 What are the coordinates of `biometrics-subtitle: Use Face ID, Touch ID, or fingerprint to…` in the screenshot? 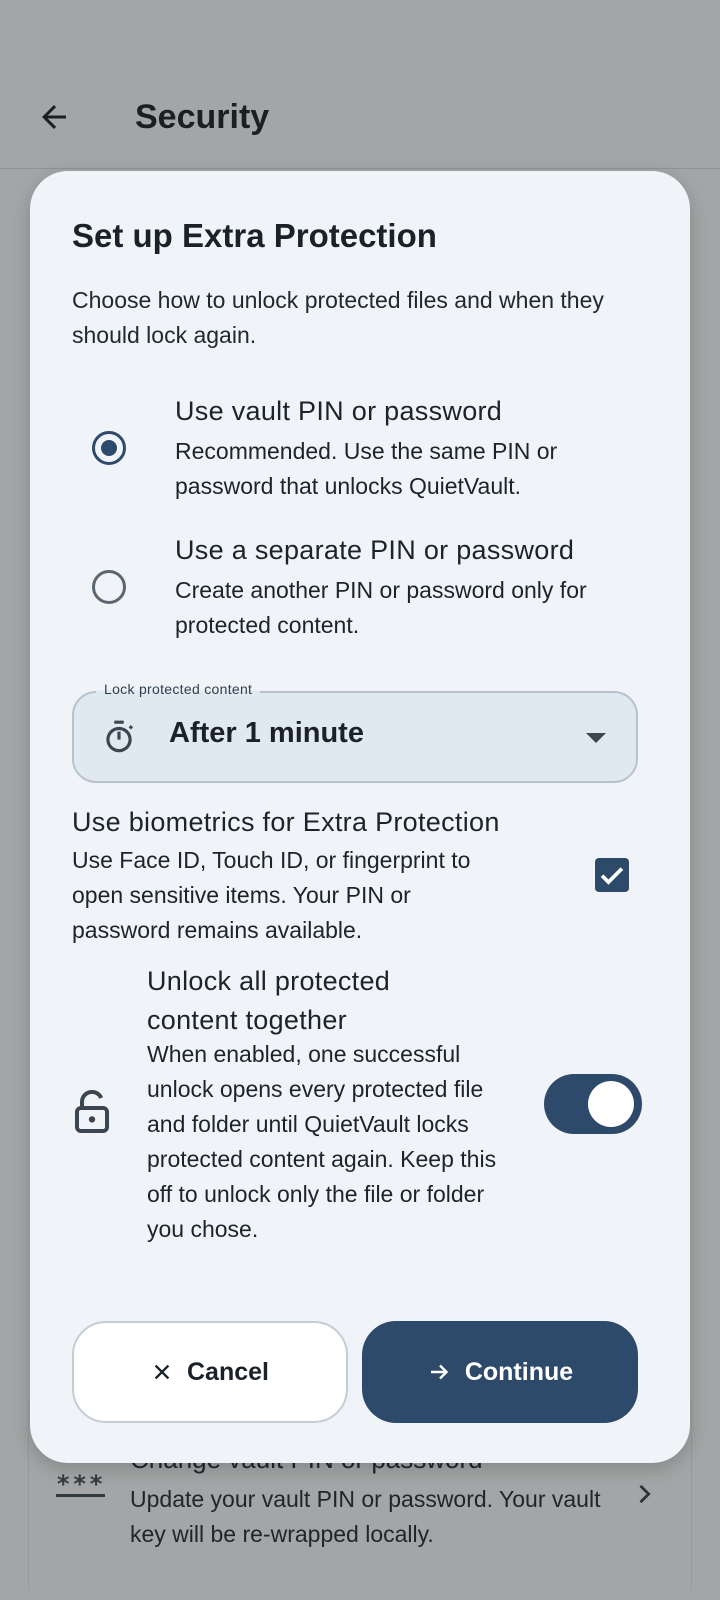 It's located at (271, 895).